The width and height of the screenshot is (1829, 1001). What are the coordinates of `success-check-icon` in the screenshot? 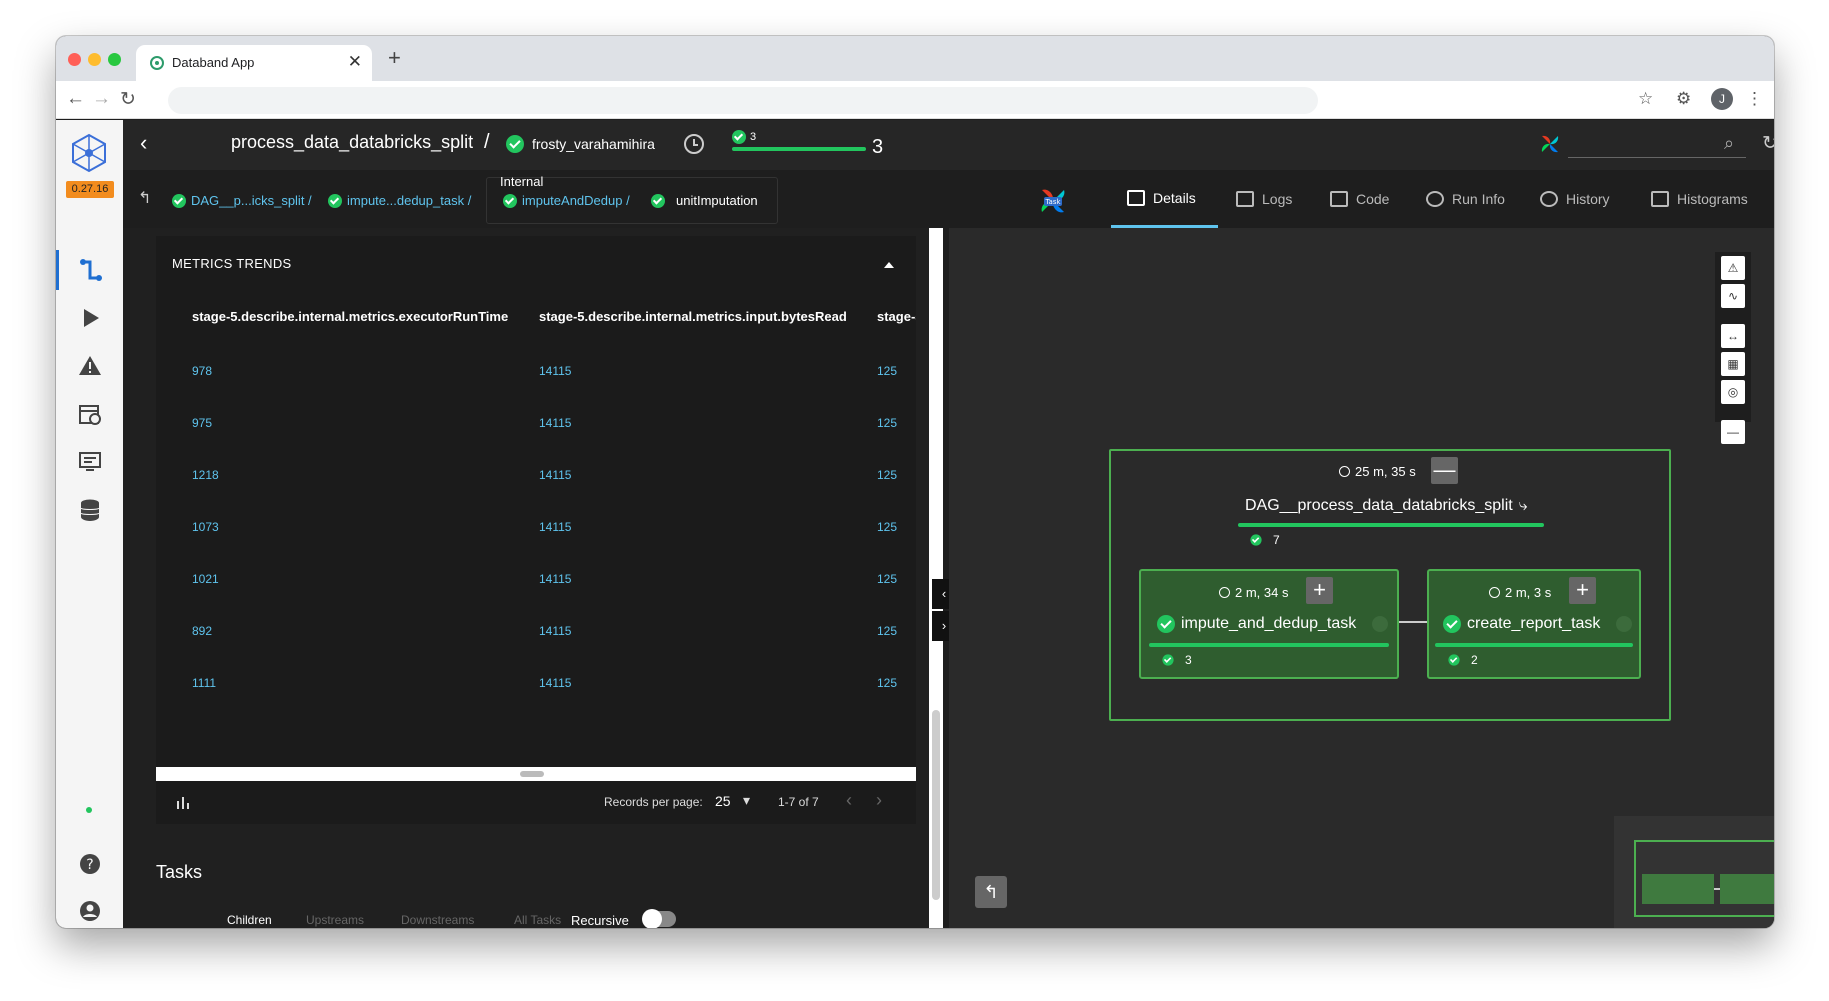 It's located at (1452, 624).